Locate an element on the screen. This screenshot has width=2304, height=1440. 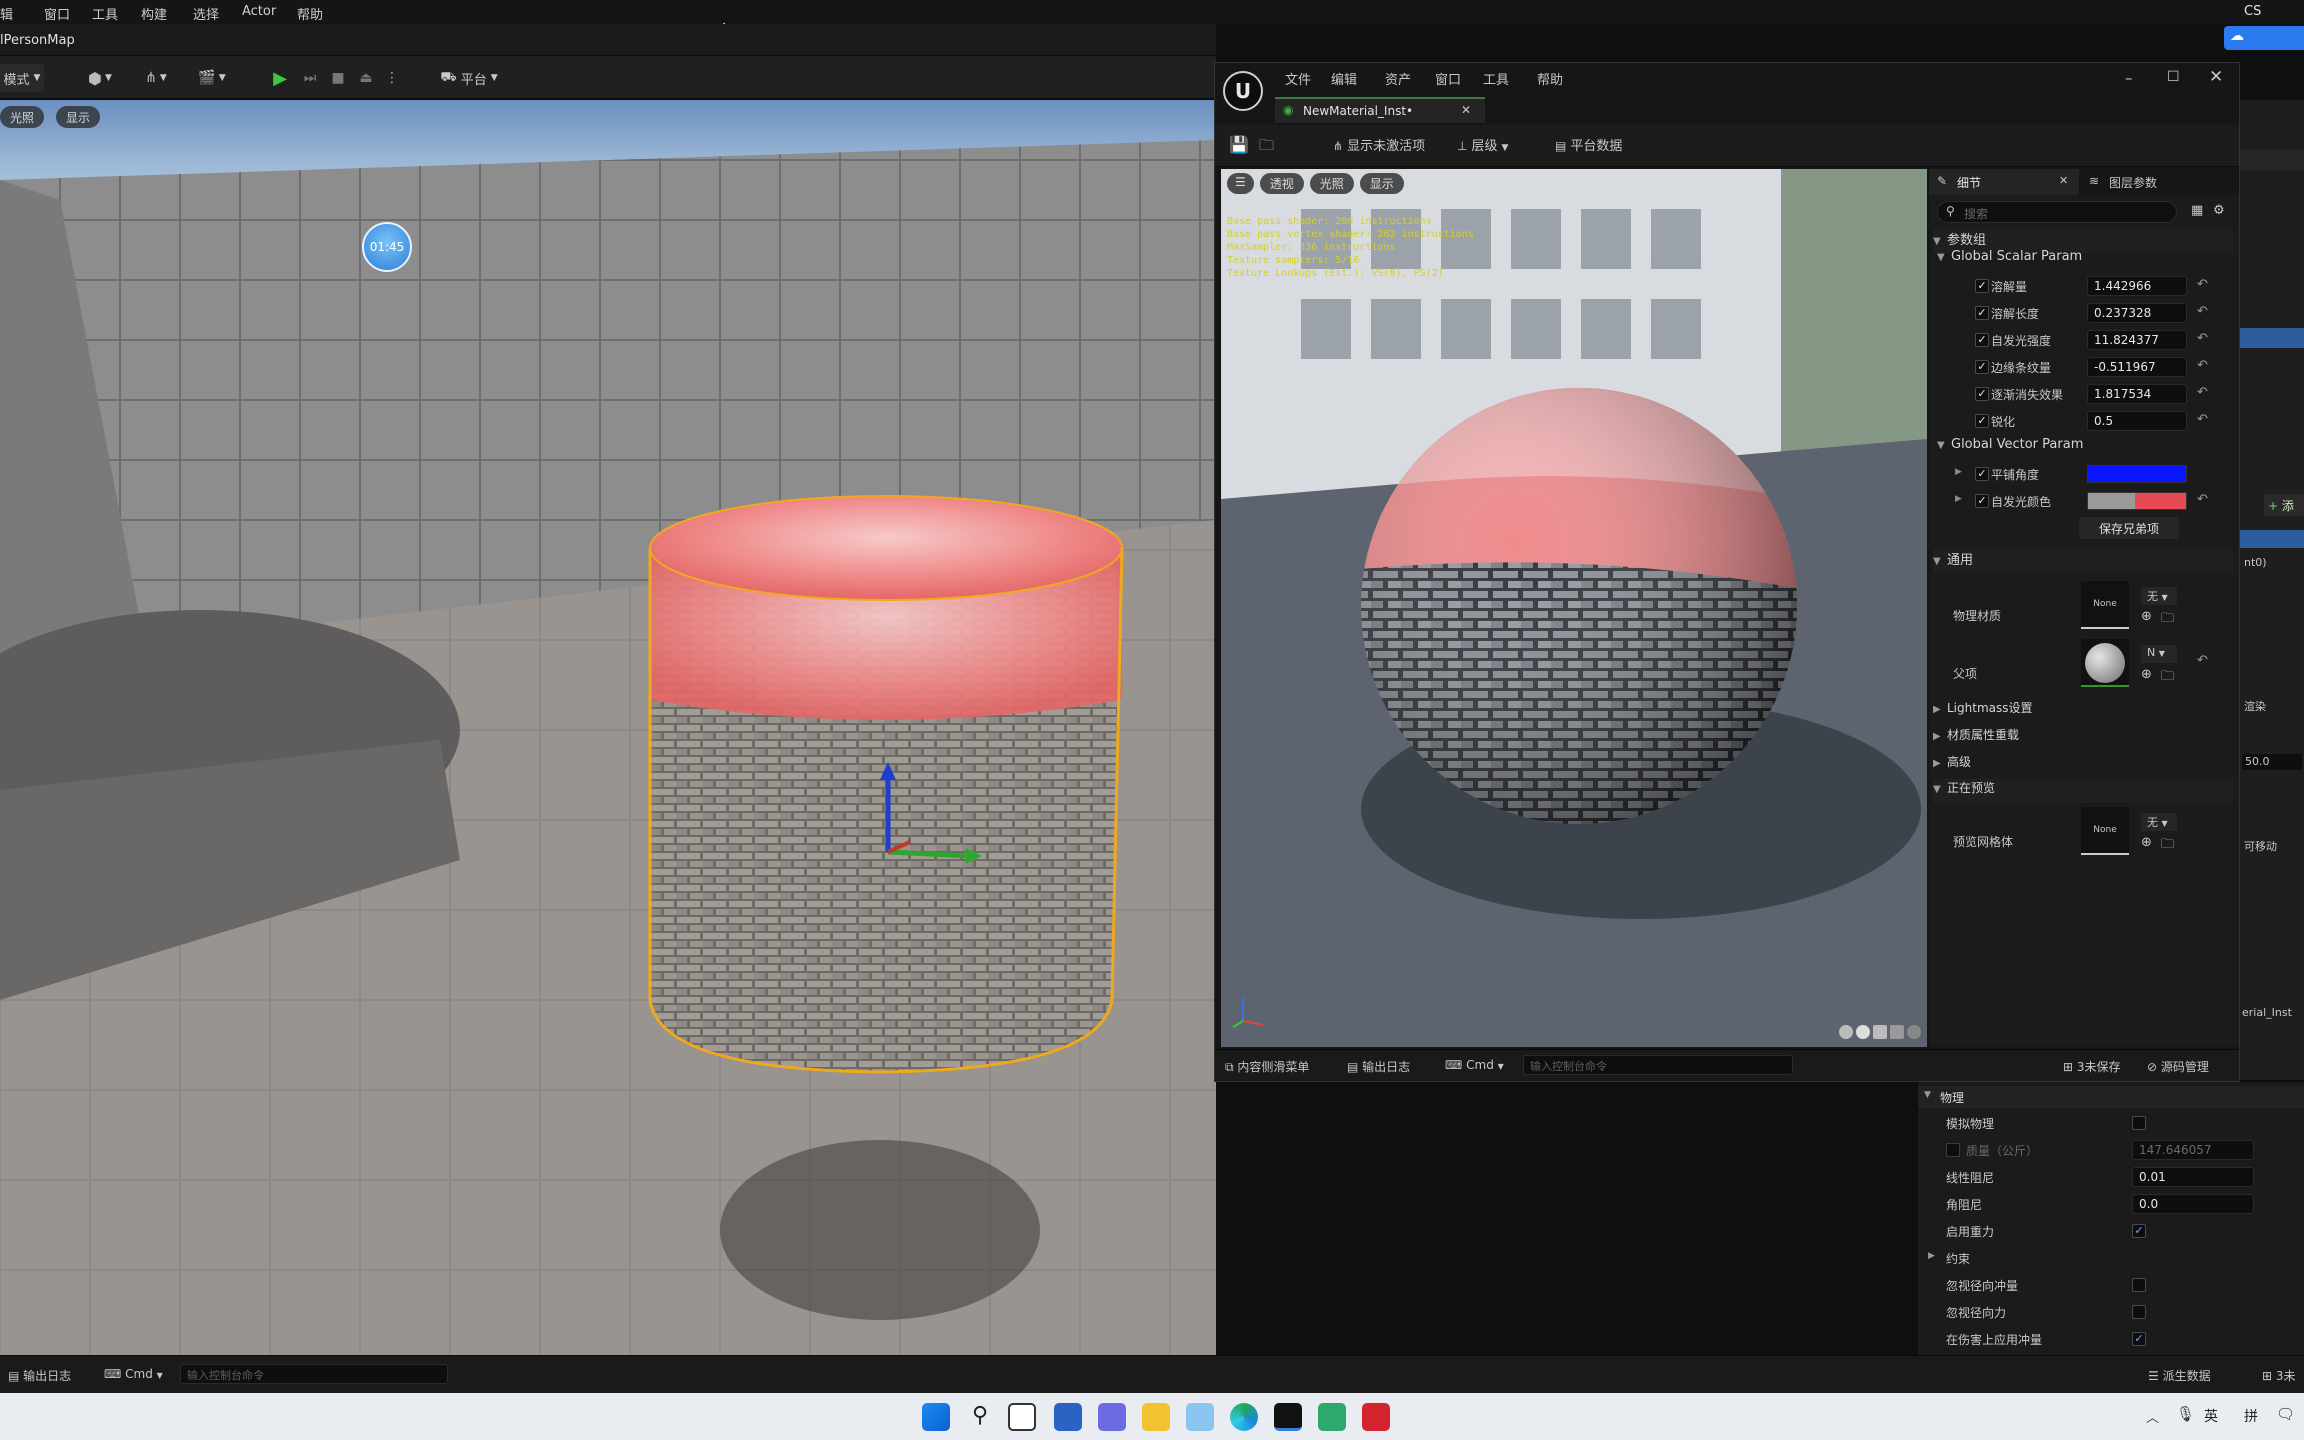
phys-material-thumbnail: None is located at coordinates (2105, 605).